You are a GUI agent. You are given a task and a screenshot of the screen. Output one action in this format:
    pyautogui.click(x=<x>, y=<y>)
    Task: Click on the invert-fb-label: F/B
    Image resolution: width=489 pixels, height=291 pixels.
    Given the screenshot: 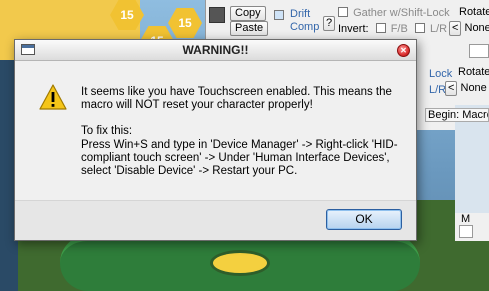 What is the action you would take?
    pyautogui.click(x=399, y=29)
    